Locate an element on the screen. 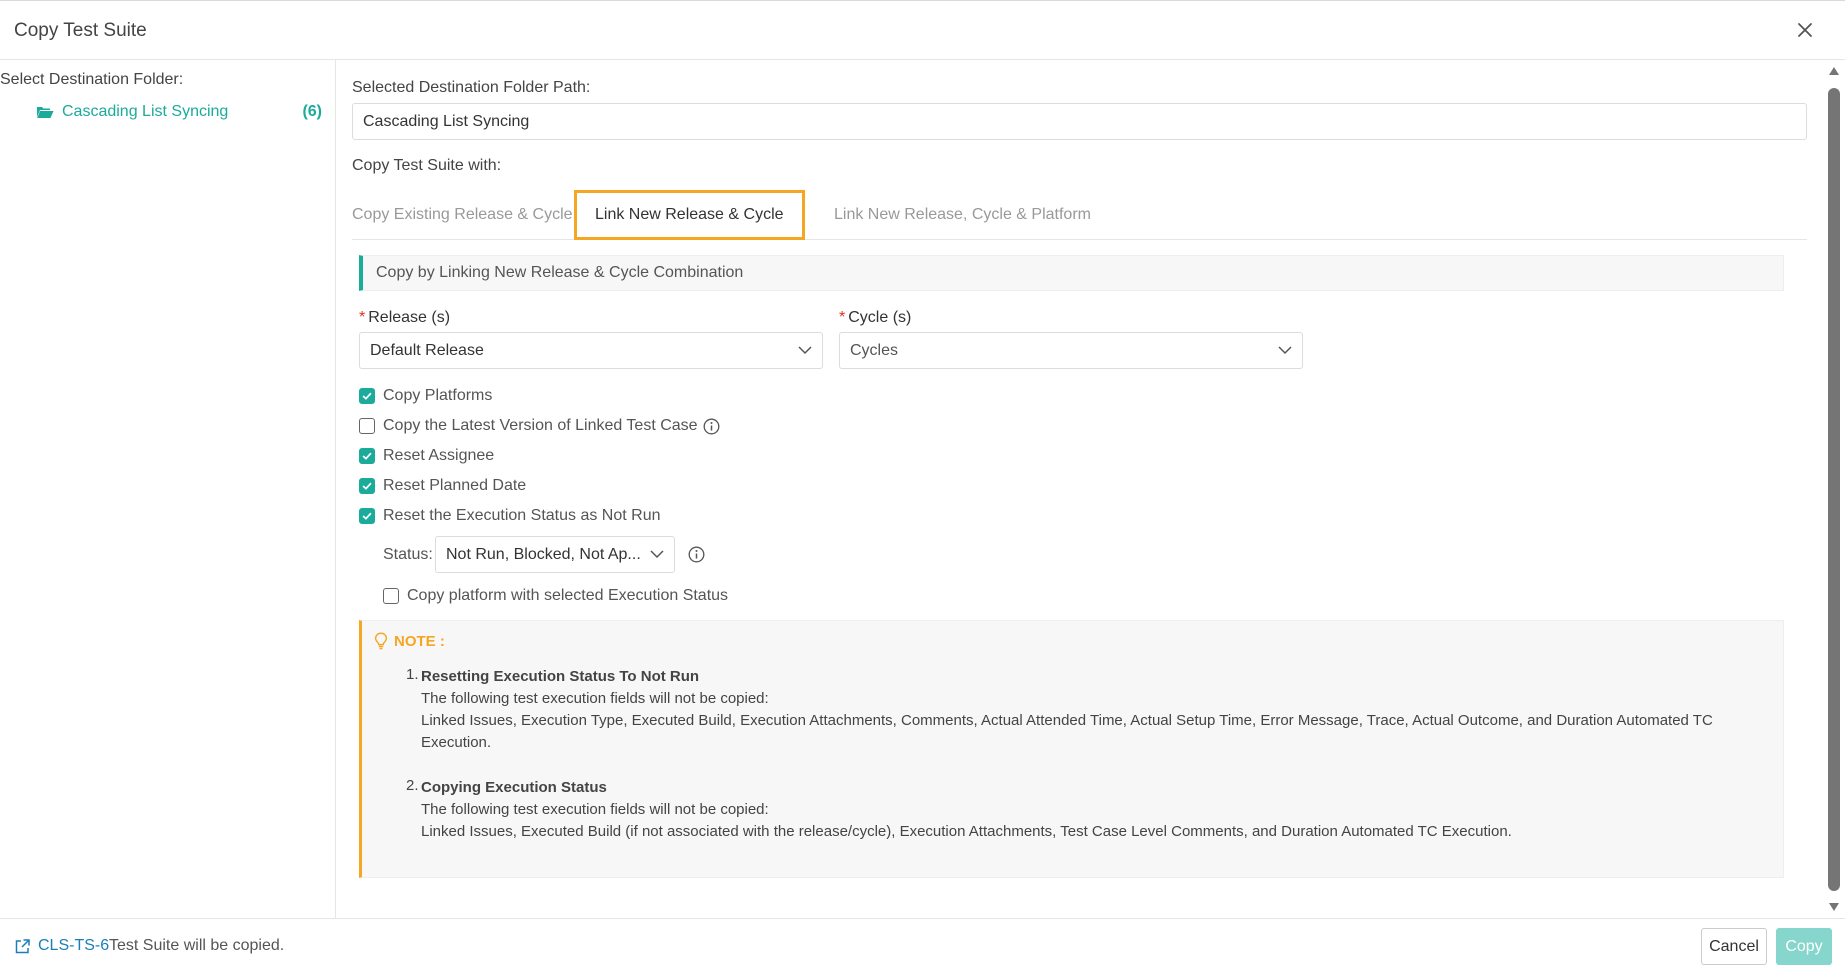 Image resolution: width=1845 pixels, height=968 pixels. test-suite-id-link: CLS-TS-6 is located at coordinates (73, 946).